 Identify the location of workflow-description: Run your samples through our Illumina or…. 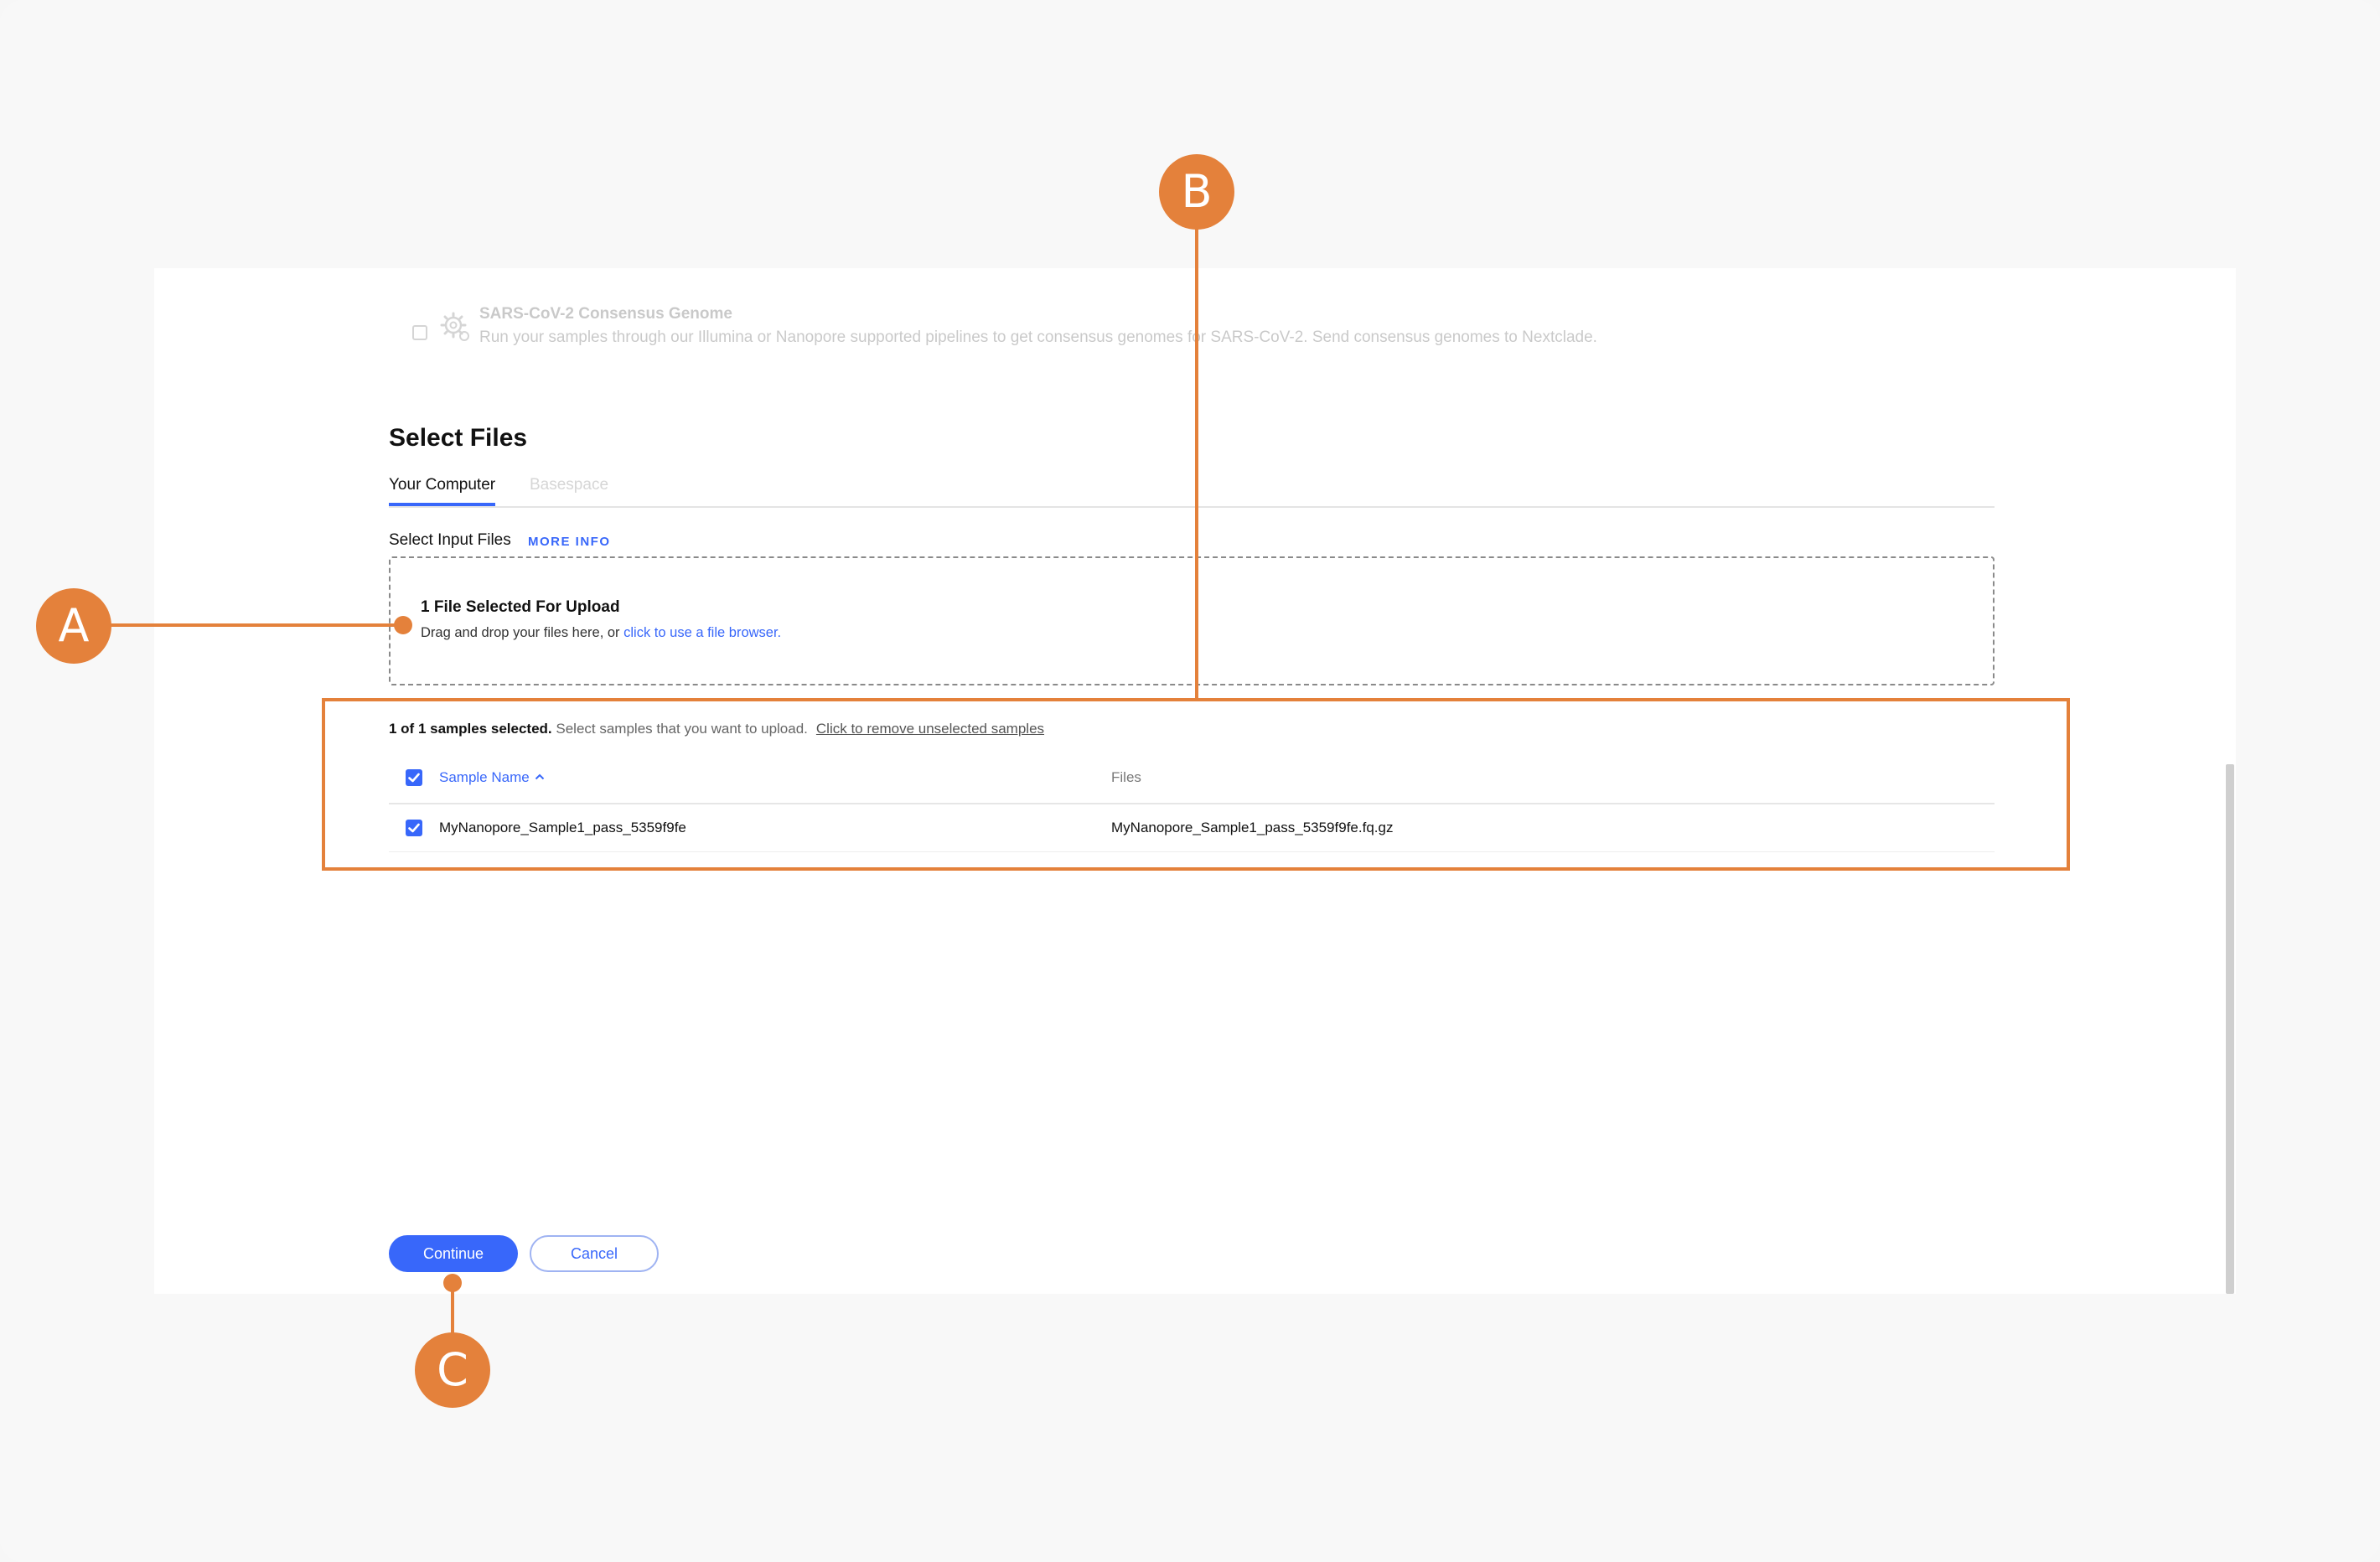
(1038, 337).